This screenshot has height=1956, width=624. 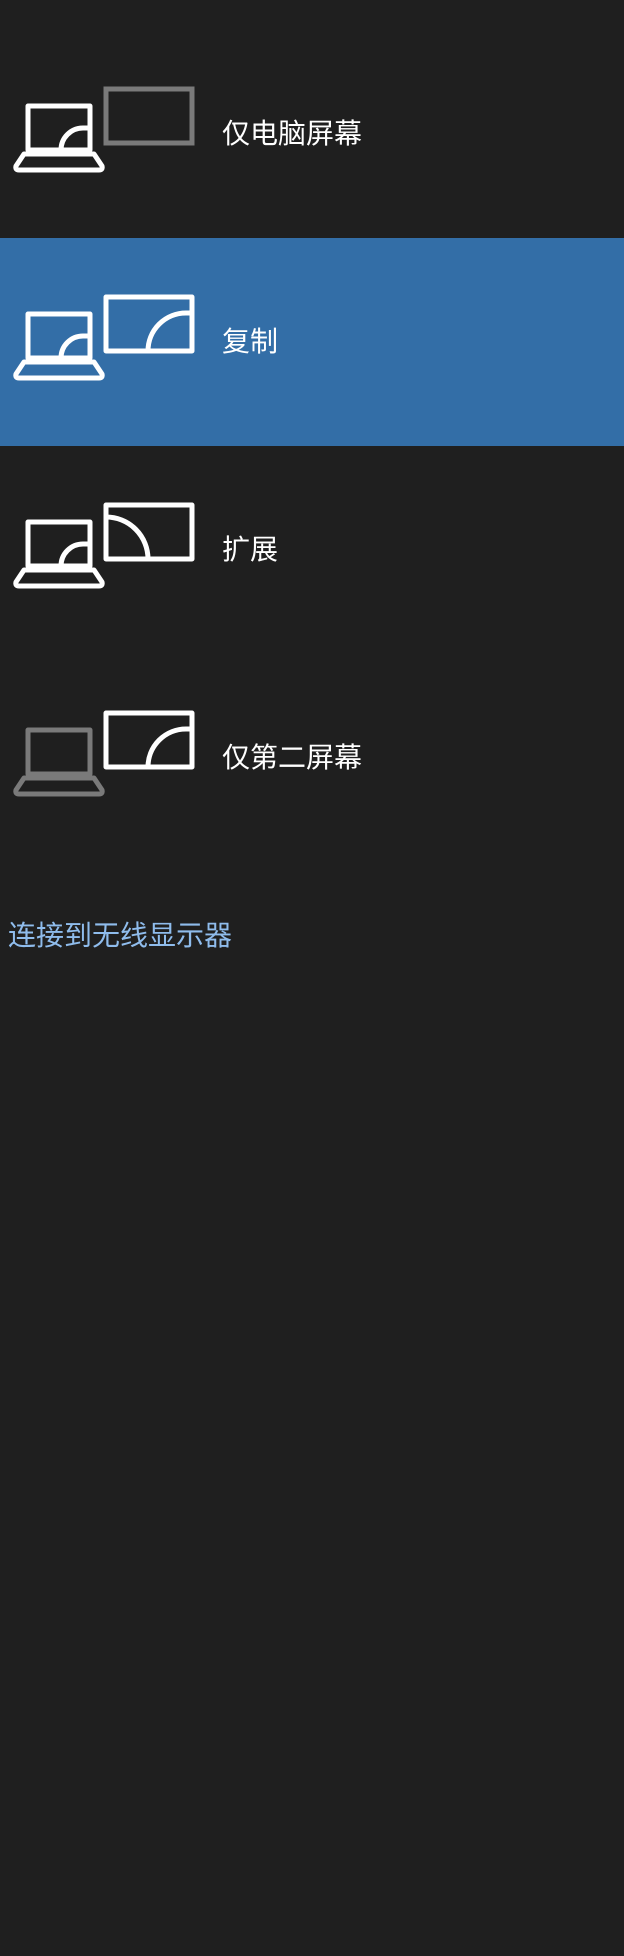 I want to click on second-screen-only-icon, so click(x=104, y=760).